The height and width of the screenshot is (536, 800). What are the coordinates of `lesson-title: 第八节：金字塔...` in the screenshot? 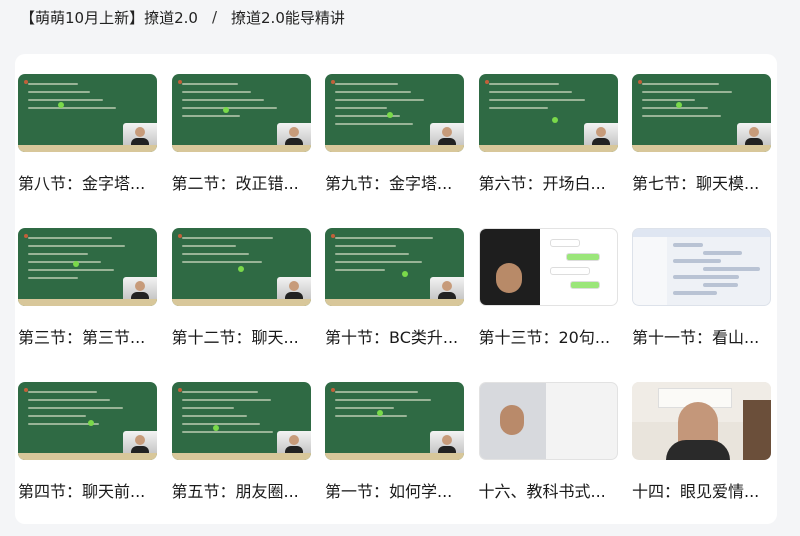 It's located at (87, 184).